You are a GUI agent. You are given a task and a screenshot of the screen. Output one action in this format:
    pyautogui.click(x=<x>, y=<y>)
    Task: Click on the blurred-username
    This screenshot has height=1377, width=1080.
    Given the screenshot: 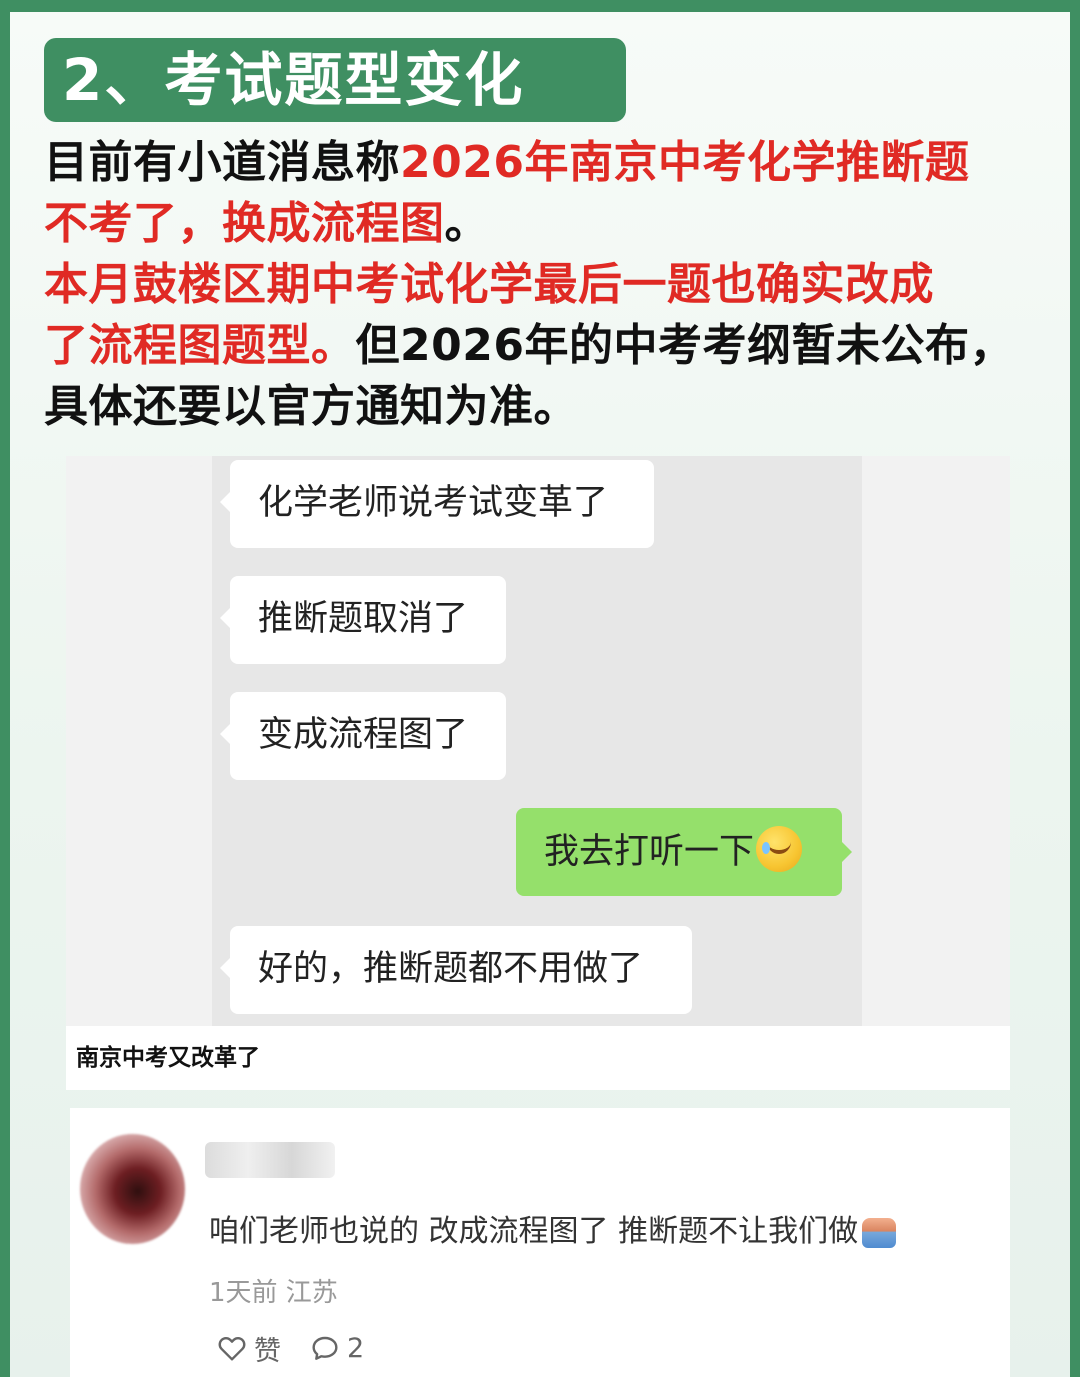 What is the action you would take?
    pyautogui.click(x=270, y=1160)
    